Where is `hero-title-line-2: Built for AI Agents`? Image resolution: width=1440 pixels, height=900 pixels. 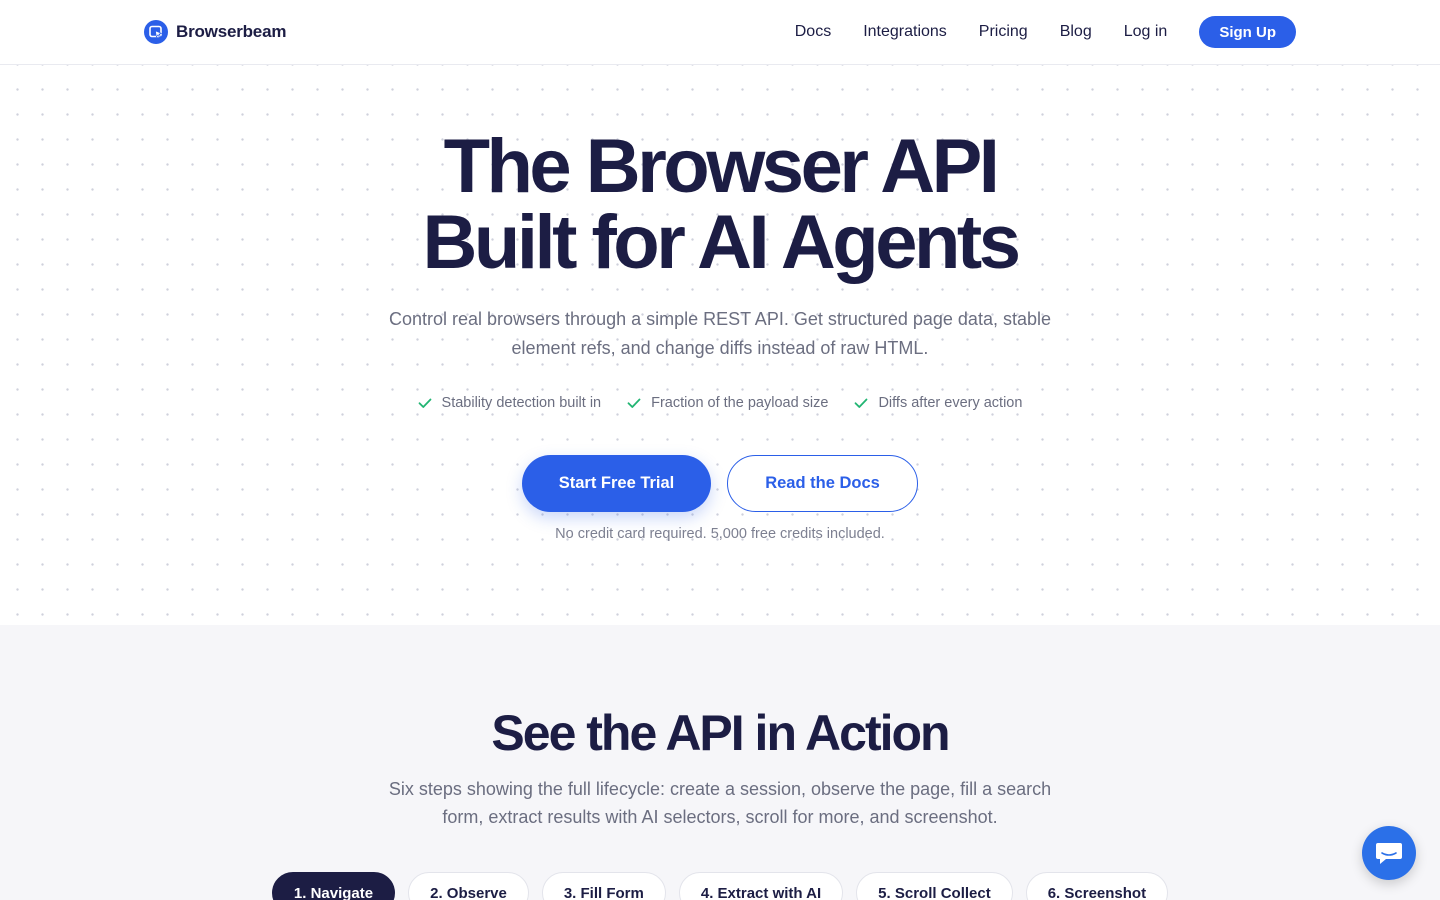 hero-title-line-2: Built for AI Agents is located at coordinates (721, 242).